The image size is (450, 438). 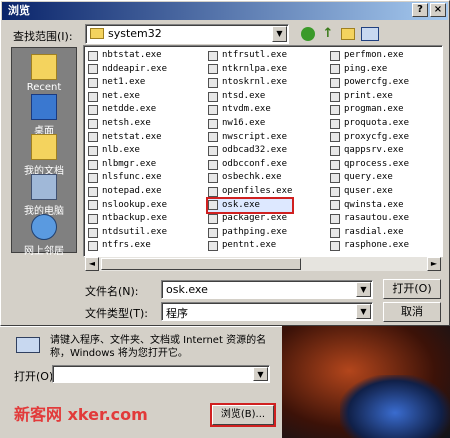 What do you see at coordinates (127, 219) in the screenshot?
I see `file-item: ntbackup.exe` at bounding box center [127, 219].